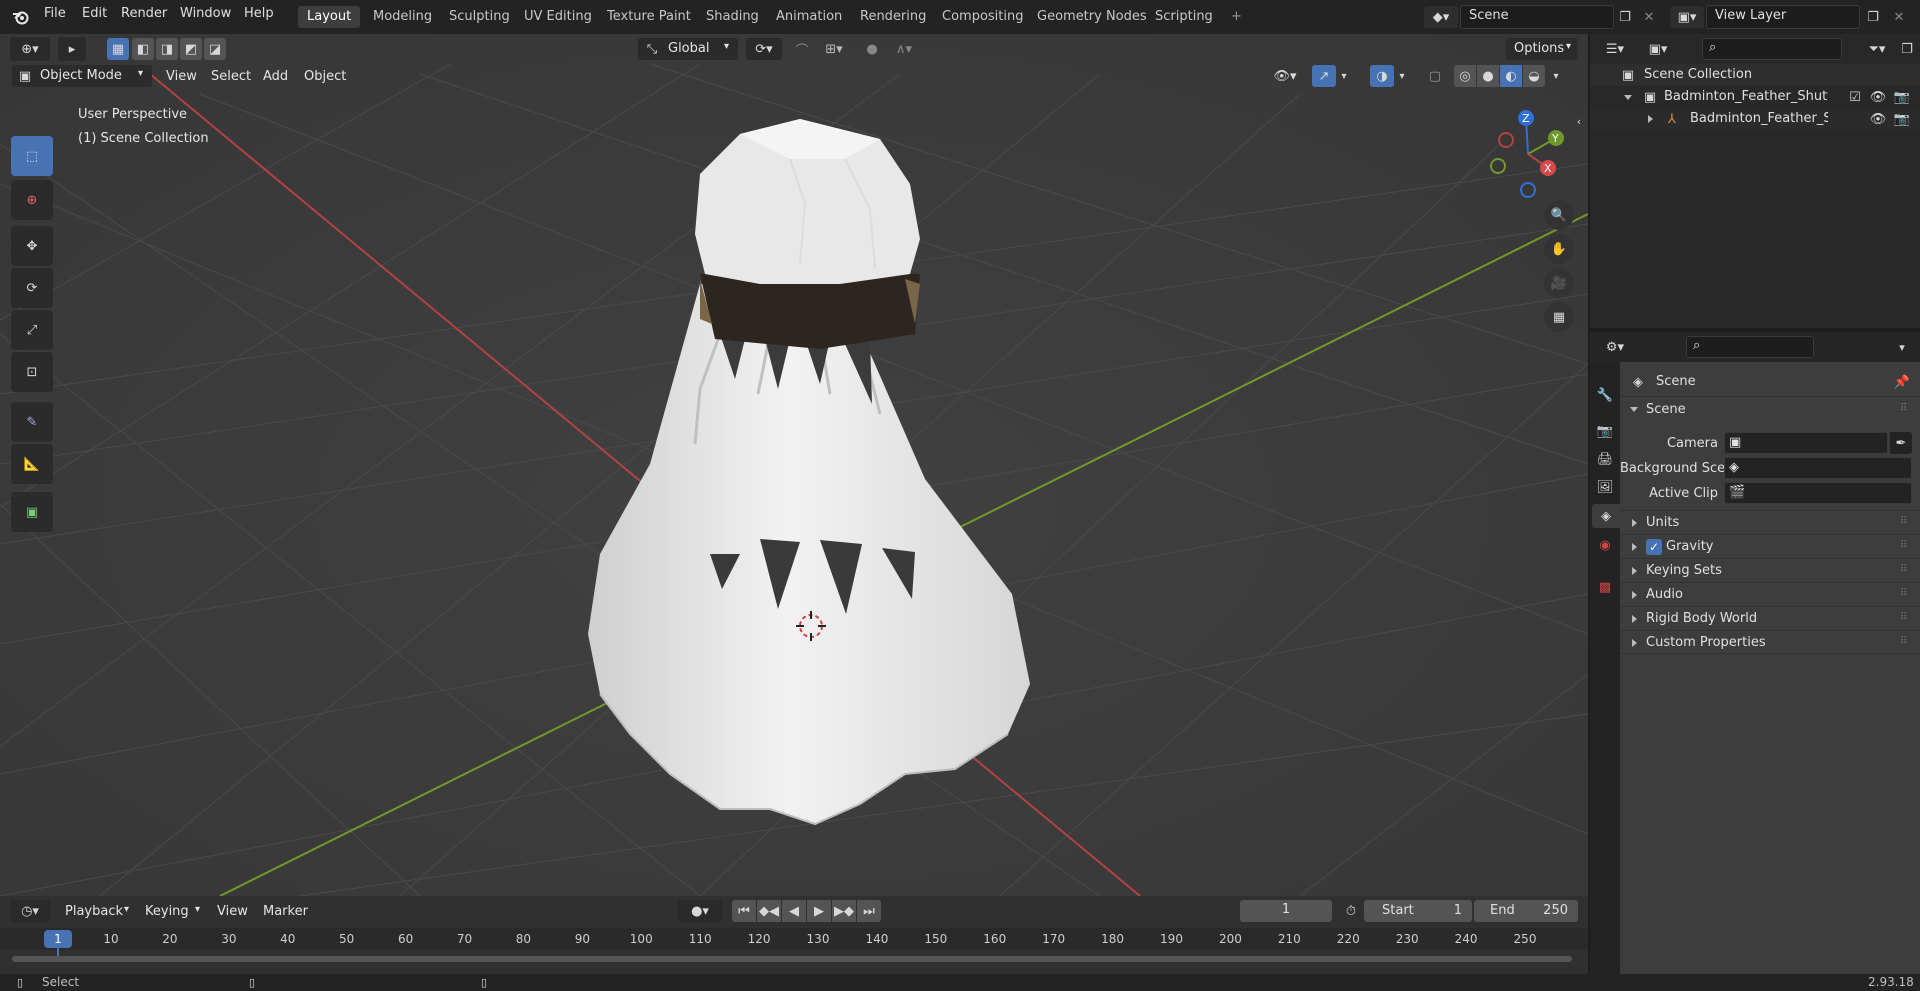 The width and height of the screenshot is (1920, 991). What do you see at coordinates (1605, 587) in the screenshot?
I see `texture-tab-icon: ▩` at bounding box center [1605, 587].